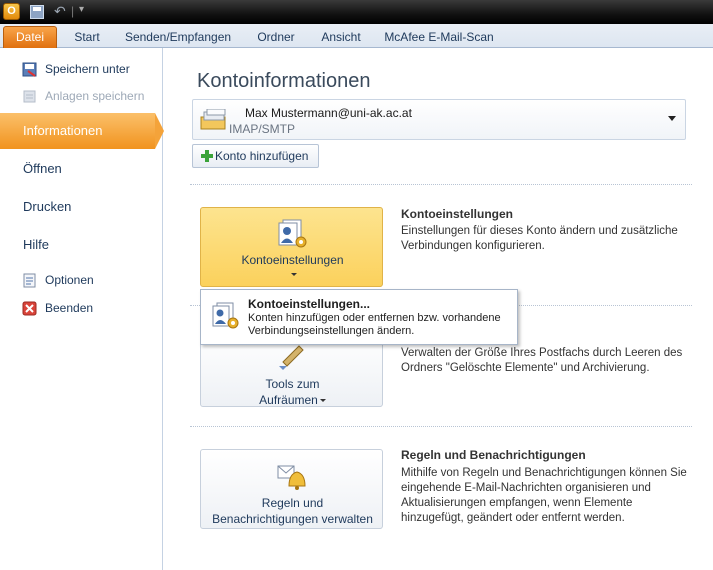 The width and height of the screenshot is (713, 570). Describe the element at coordinates (328, 113) in the screenshot. I see `account-email: Max Mustermann@uni-ak.ac.at` at that location.